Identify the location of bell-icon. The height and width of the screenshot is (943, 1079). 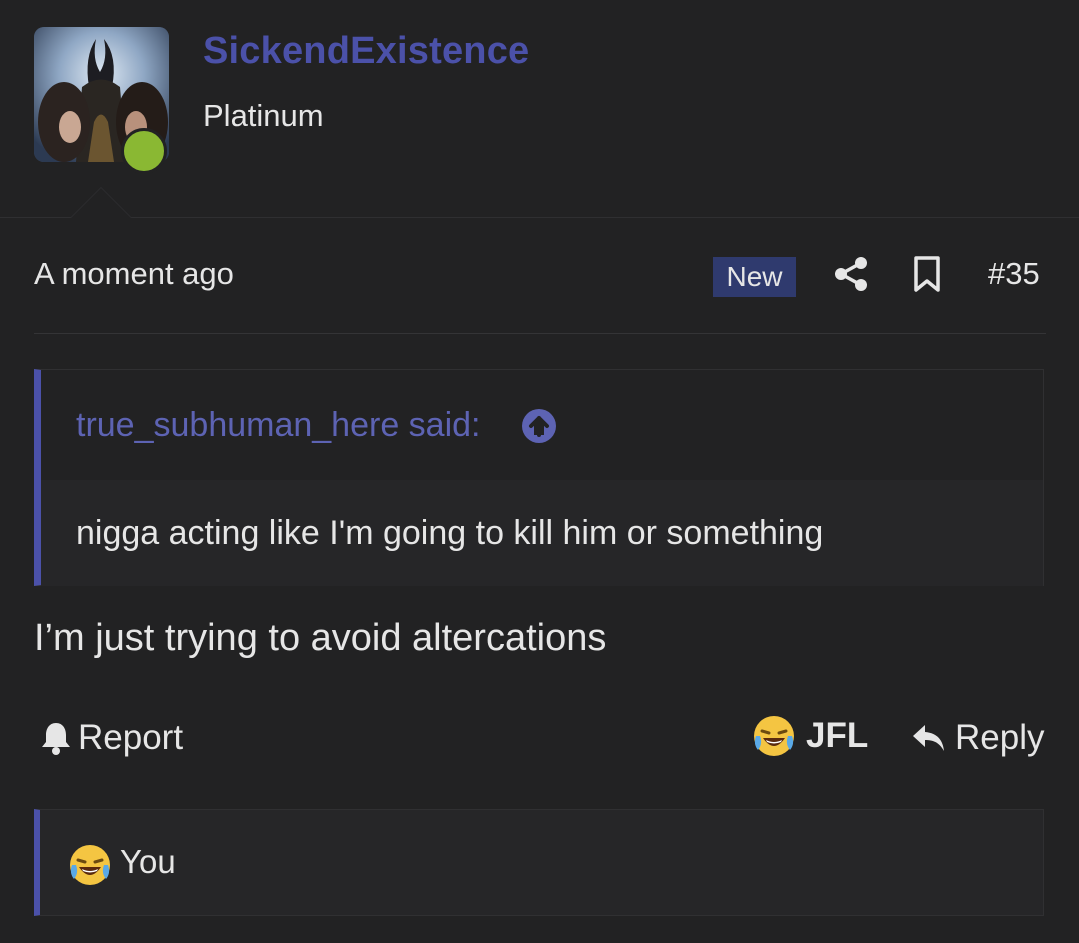
(56, 739).